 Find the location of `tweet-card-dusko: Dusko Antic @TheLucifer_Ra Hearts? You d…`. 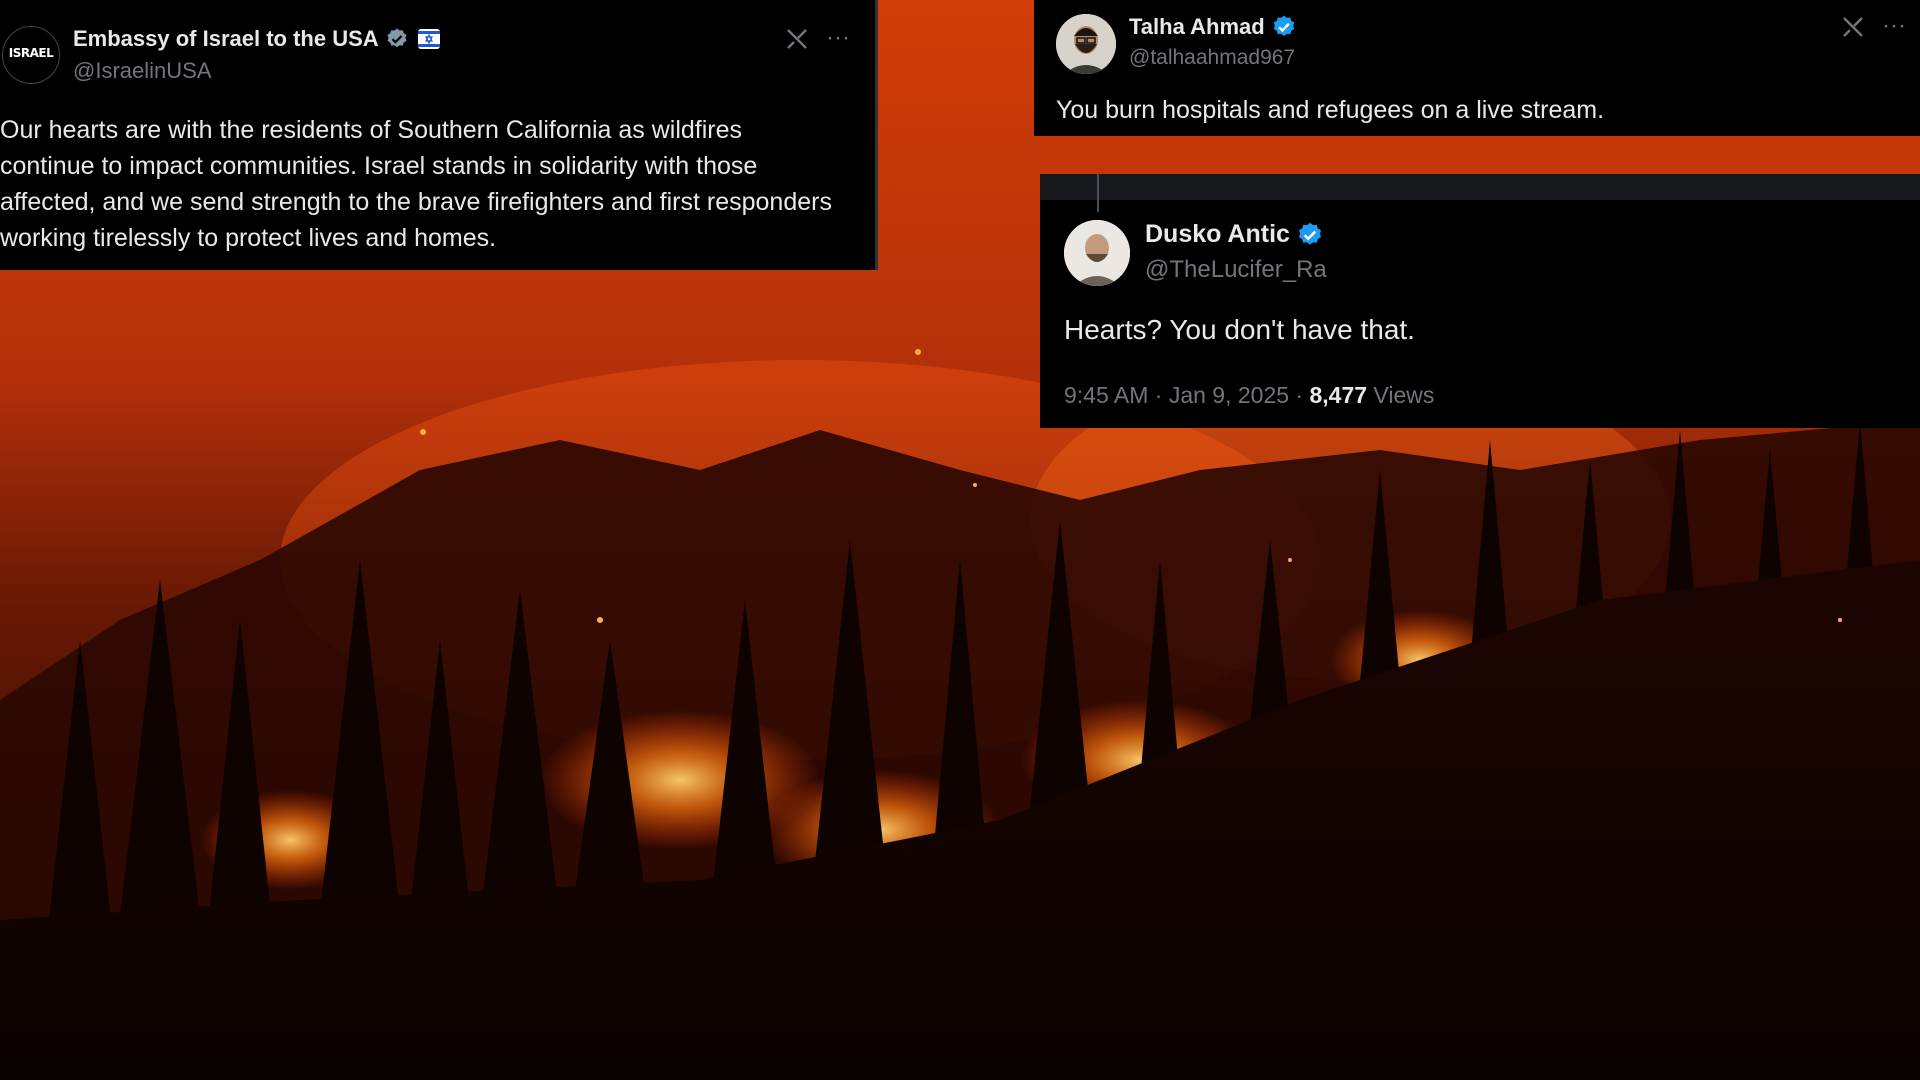

tweet-card-dusko: Dusko Antic @TheLucifer_Ra Hearts? You d… is located at coordinates (1480, 301).